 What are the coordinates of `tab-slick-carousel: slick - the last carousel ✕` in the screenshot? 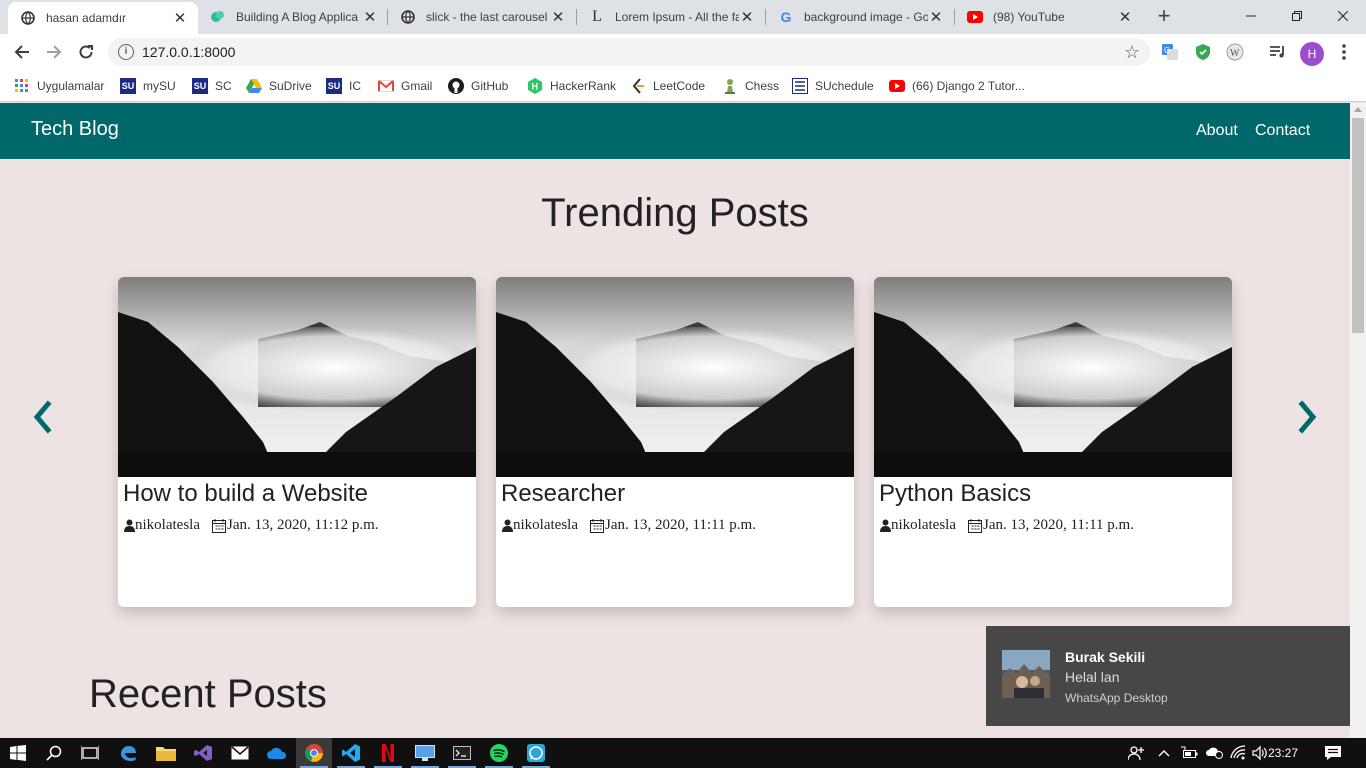 It's located at (482, 17).